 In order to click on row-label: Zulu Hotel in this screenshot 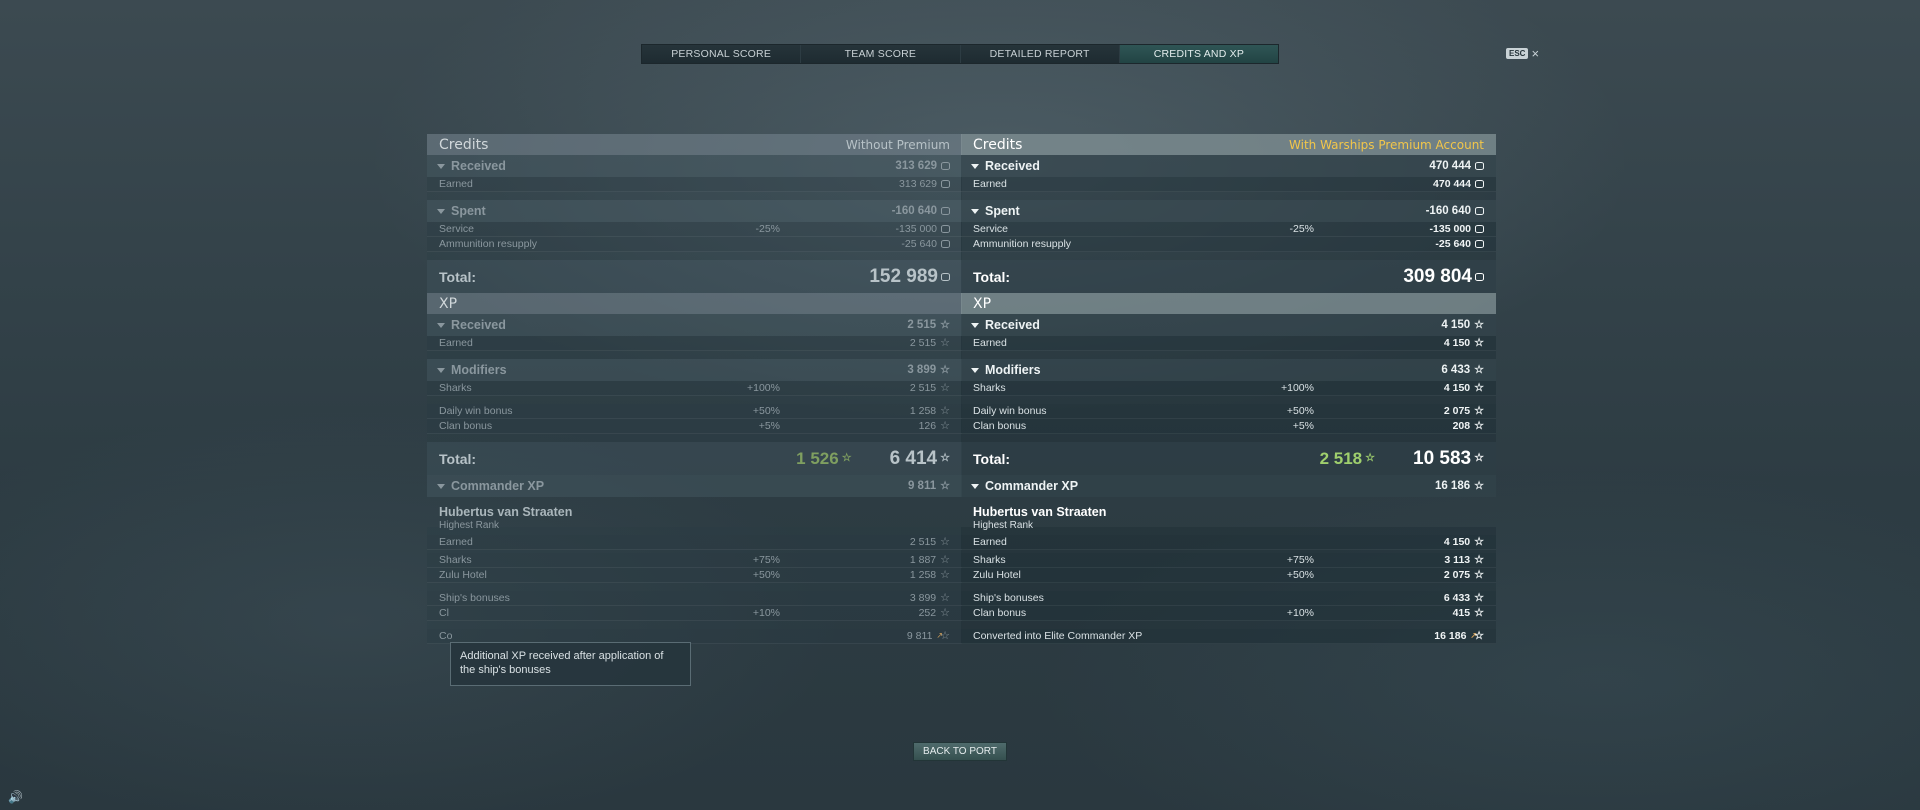, I will do `click(463, 575)`.